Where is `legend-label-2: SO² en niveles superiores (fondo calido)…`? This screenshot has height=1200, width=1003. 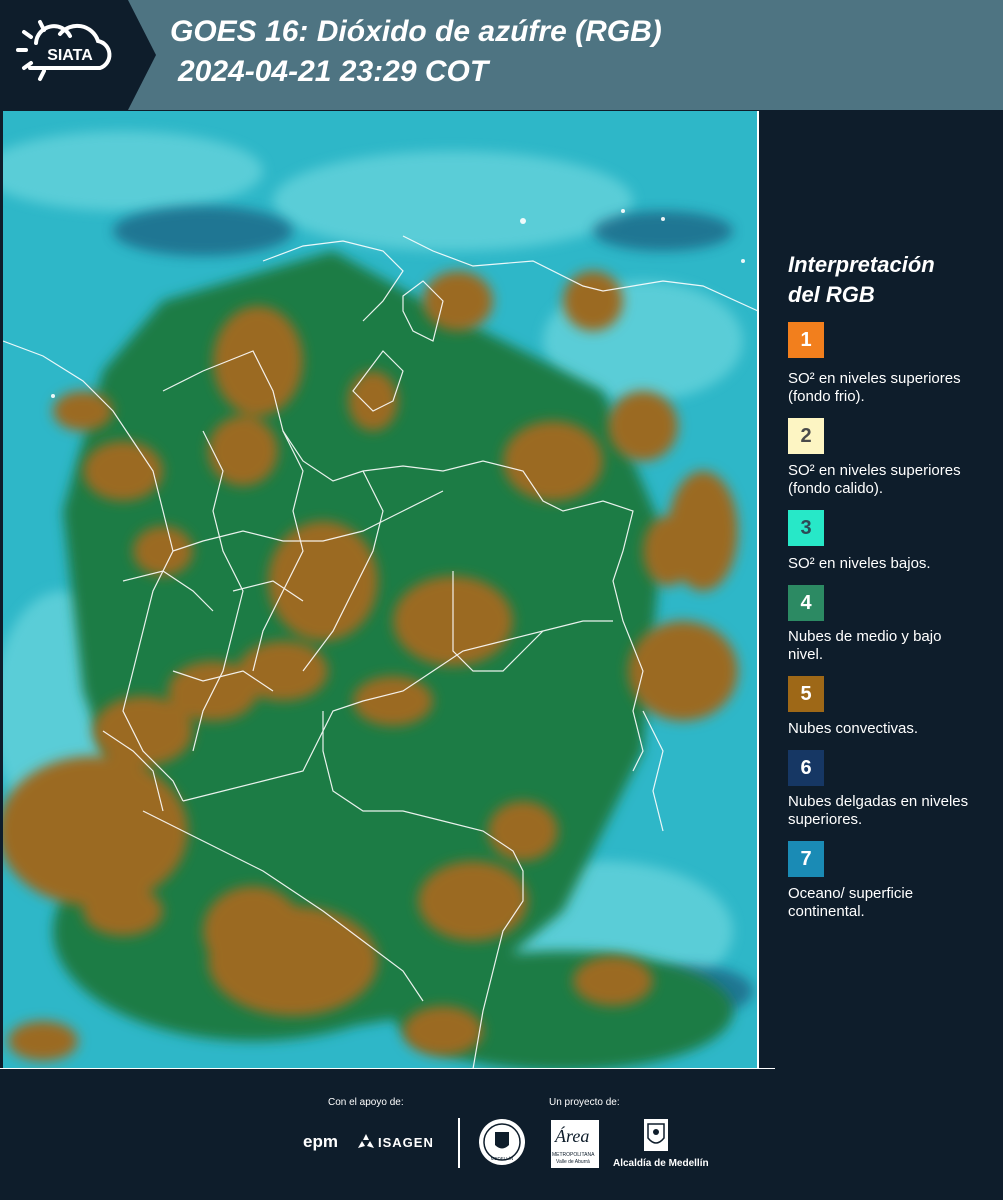
legend-label-2: SO² en niveles superiores (fondo calido)… is located at coordinates (874, 479).